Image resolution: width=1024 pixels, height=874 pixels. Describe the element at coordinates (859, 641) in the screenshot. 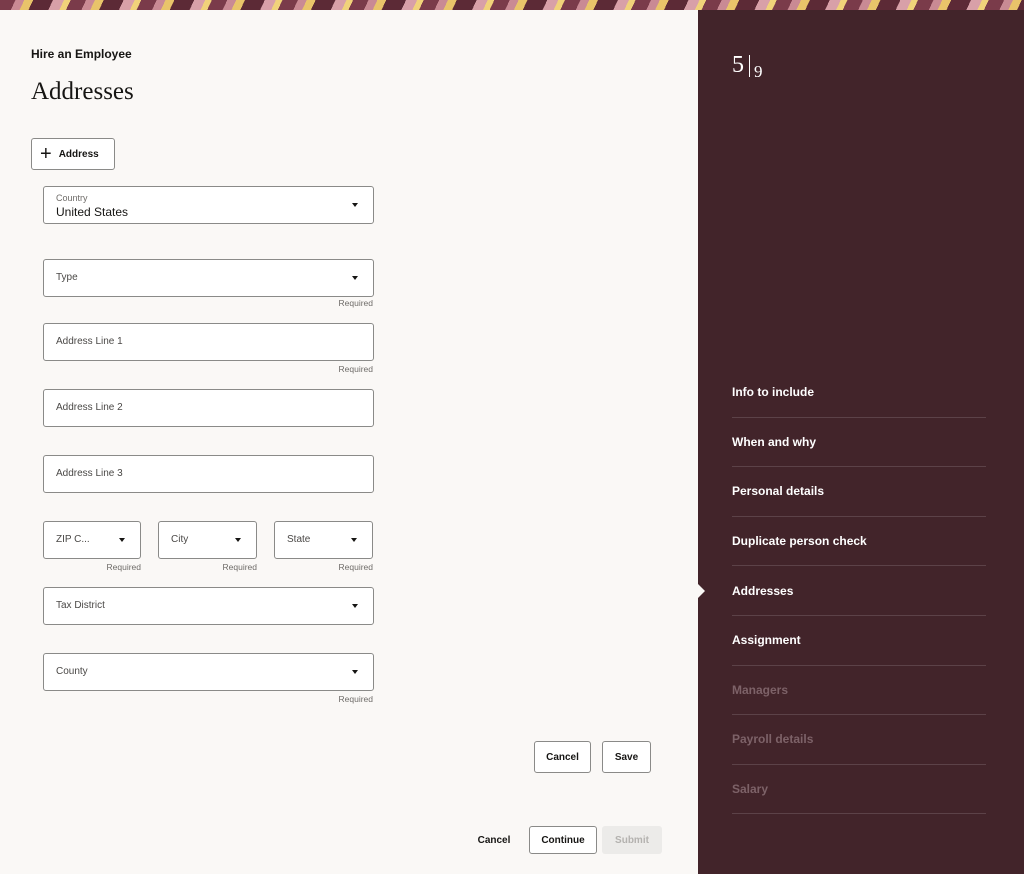

I see `step-assignment: Assignment` at that location.